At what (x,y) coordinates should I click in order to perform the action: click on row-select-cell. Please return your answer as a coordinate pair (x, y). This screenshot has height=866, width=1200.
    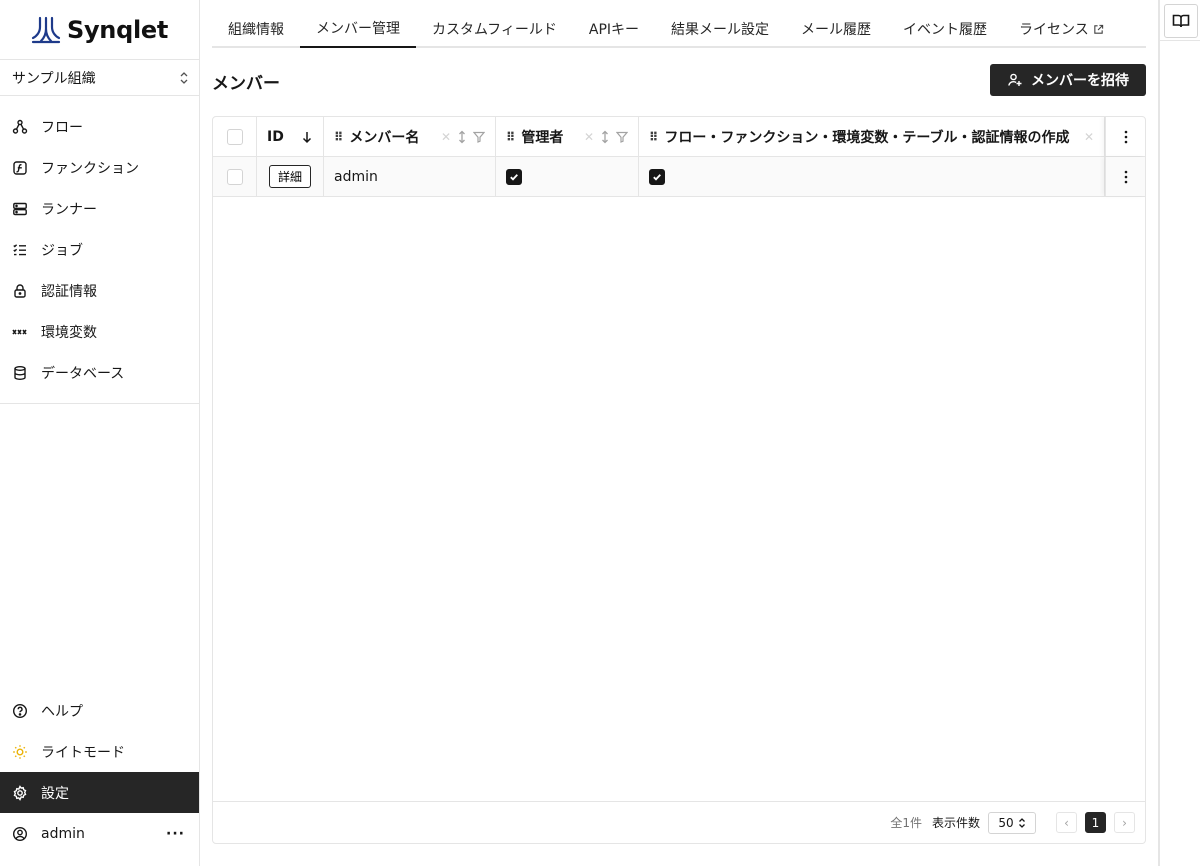
    Looking at the image, I should click on (235, 176).